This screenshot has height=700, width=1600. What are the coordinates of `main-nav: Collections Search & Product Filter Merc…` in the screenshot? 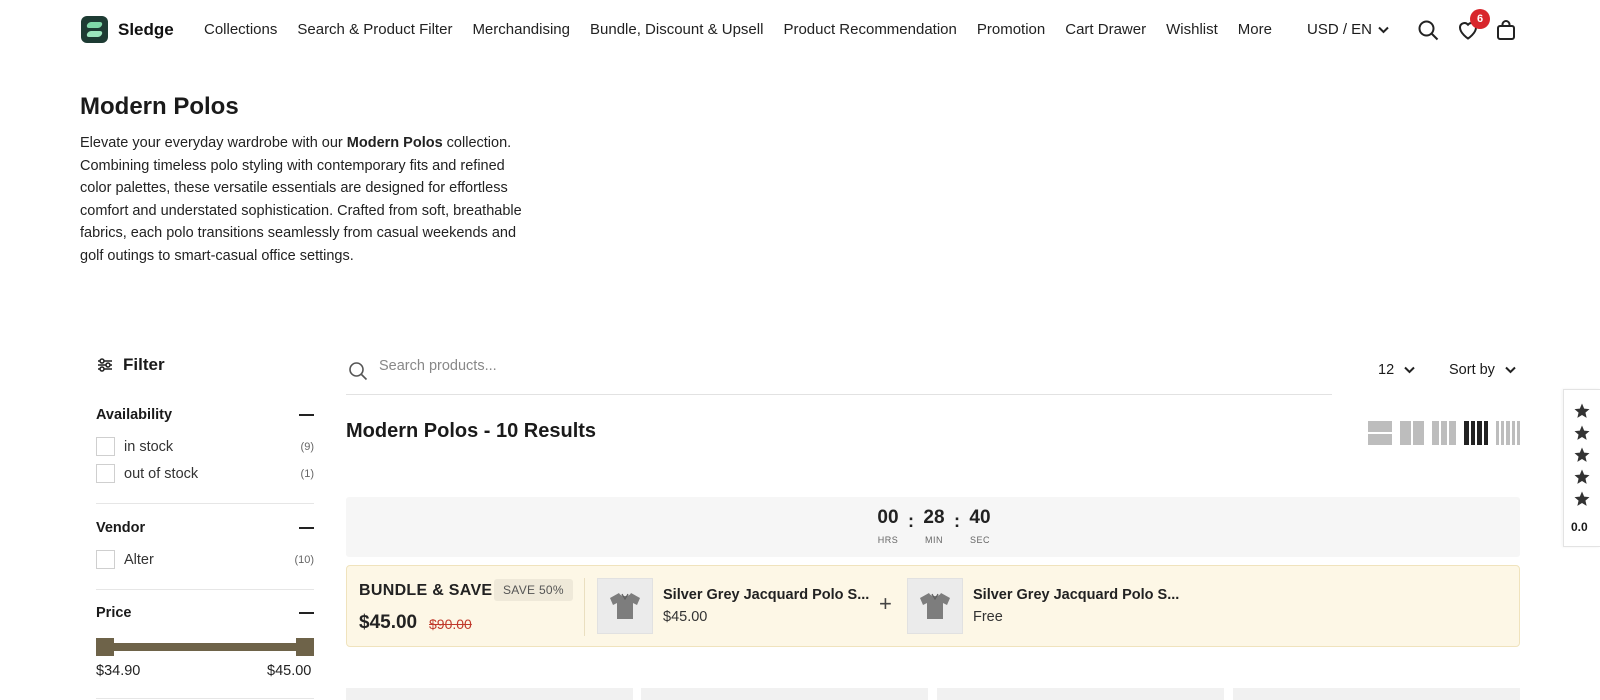 It's located at (738, 29).